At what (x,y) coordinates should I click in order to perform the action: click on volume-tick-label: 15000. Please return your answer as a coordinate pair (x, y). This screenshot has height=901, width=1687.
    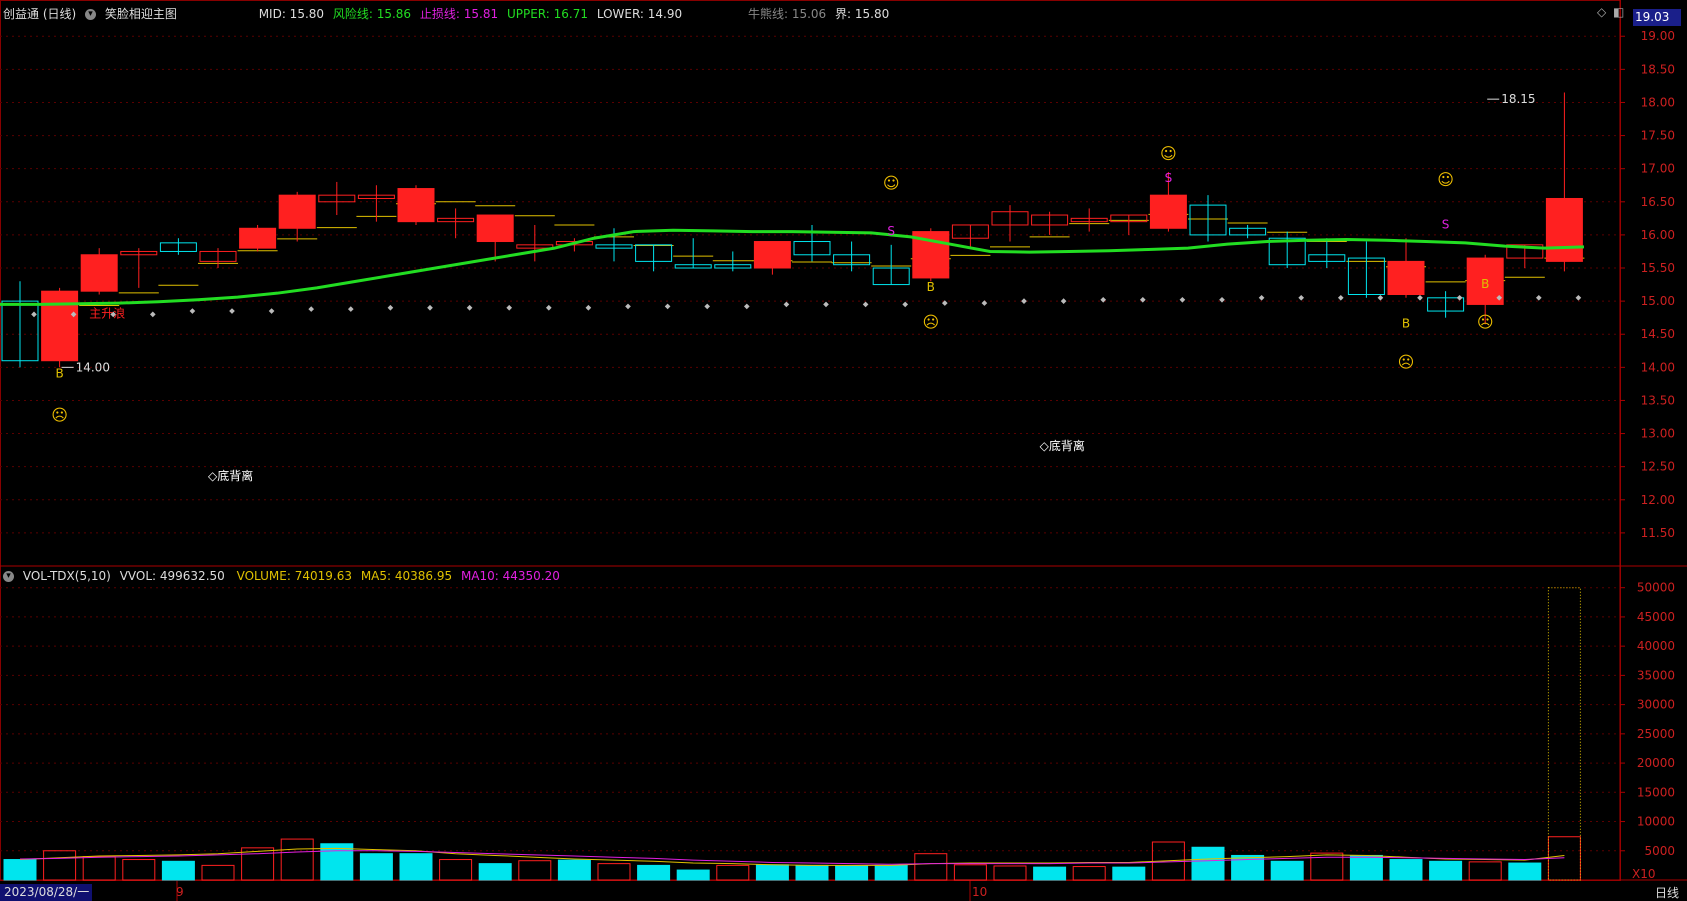
    Looking at the image, I should click on (1656, 792).